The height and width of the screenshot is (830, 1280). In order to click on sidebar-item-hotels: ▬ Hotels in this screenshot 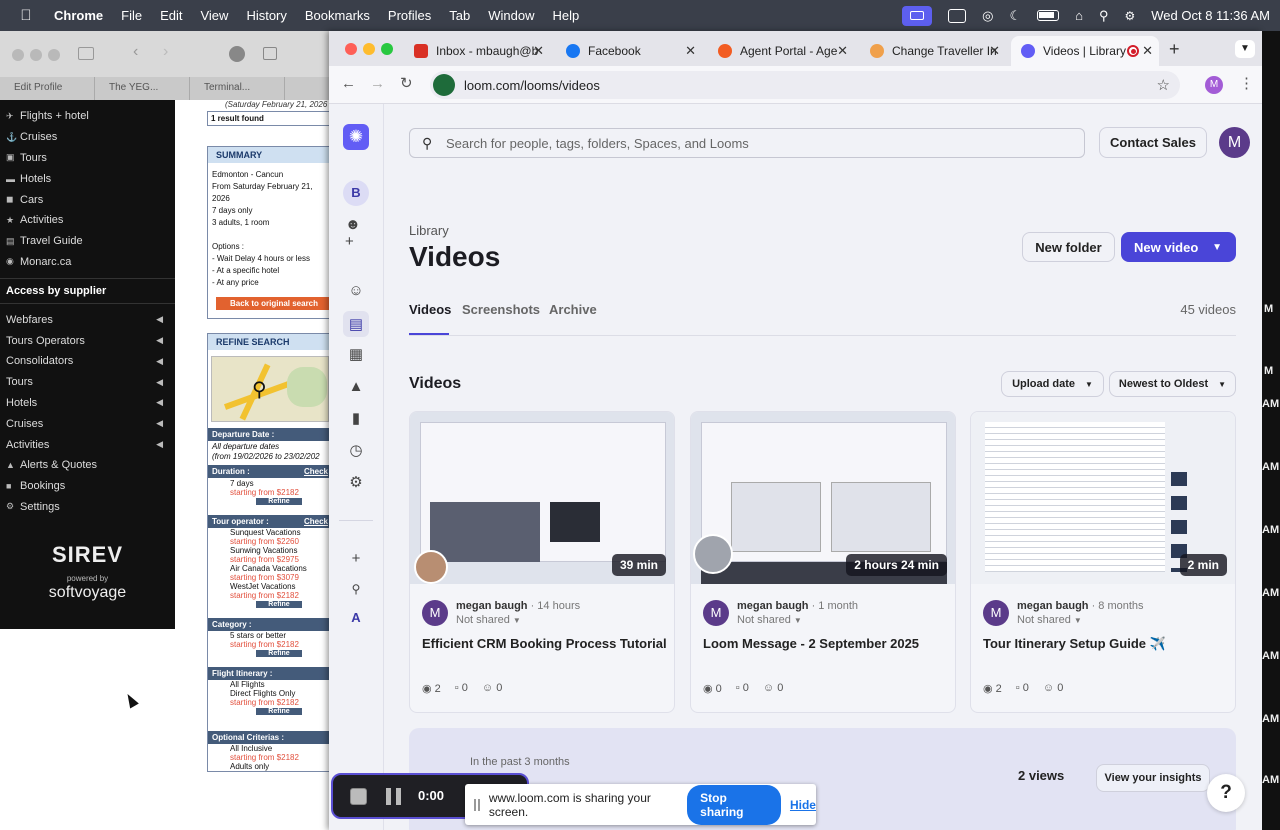, I will do `click(87, 178)`.